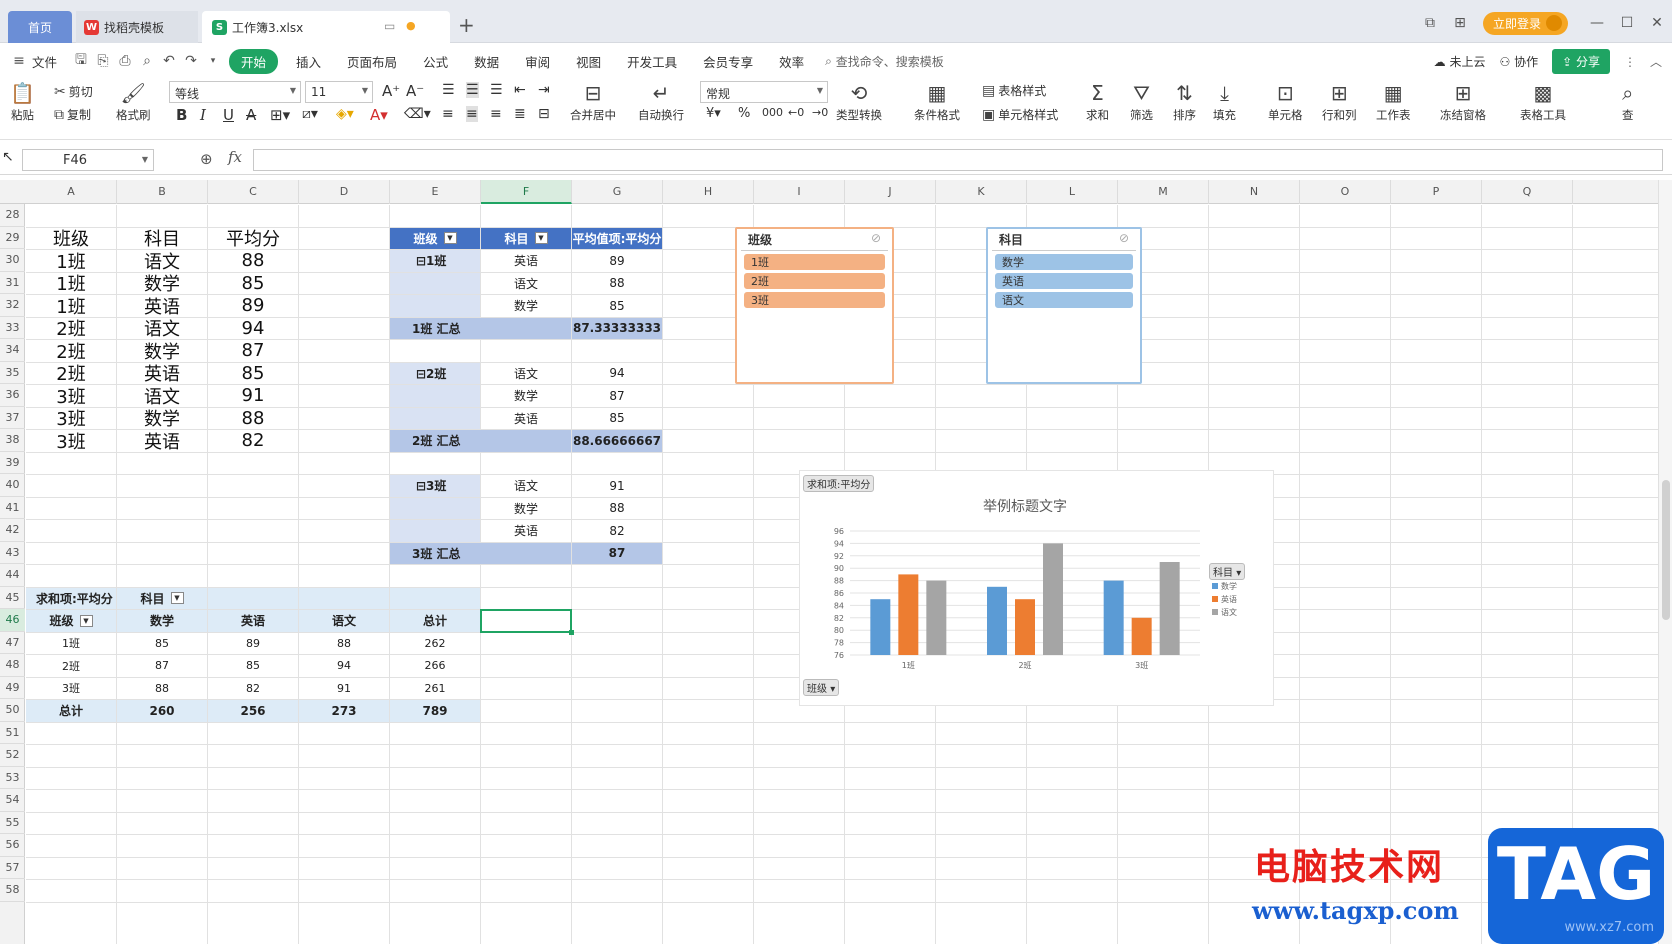 This screenshot has height=944, width=1672. What do you see at coordinates (12, 688) in the screenshot?
I see `row-header-49: 49` at bounding box center [12, 688].